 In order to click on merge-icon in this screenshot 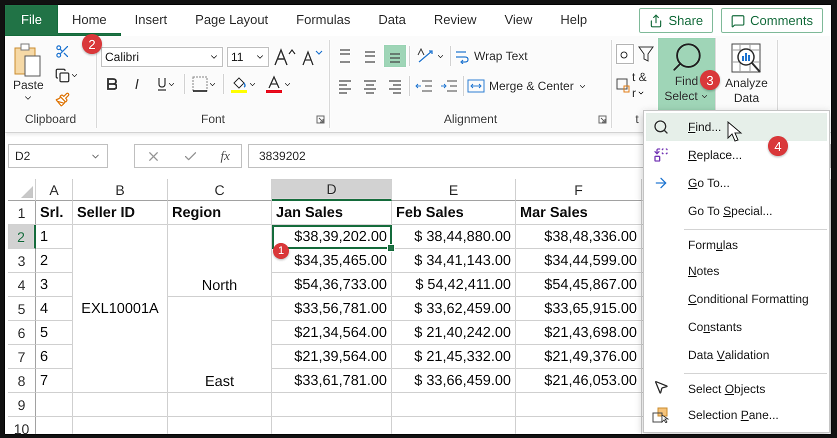, I will do `click(476, 86)`.